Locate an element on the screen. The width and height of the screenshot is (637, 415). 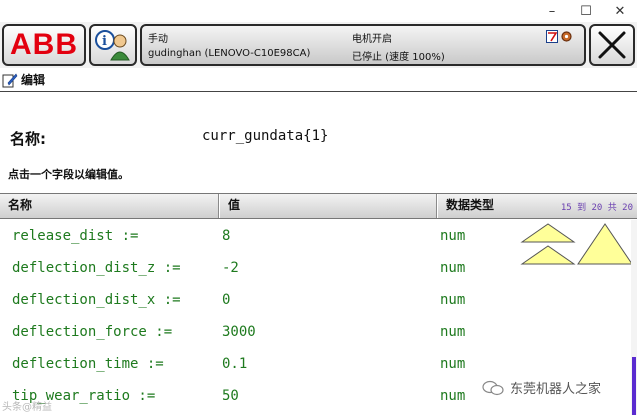
info-button: i is located at coordinates (113, 45).